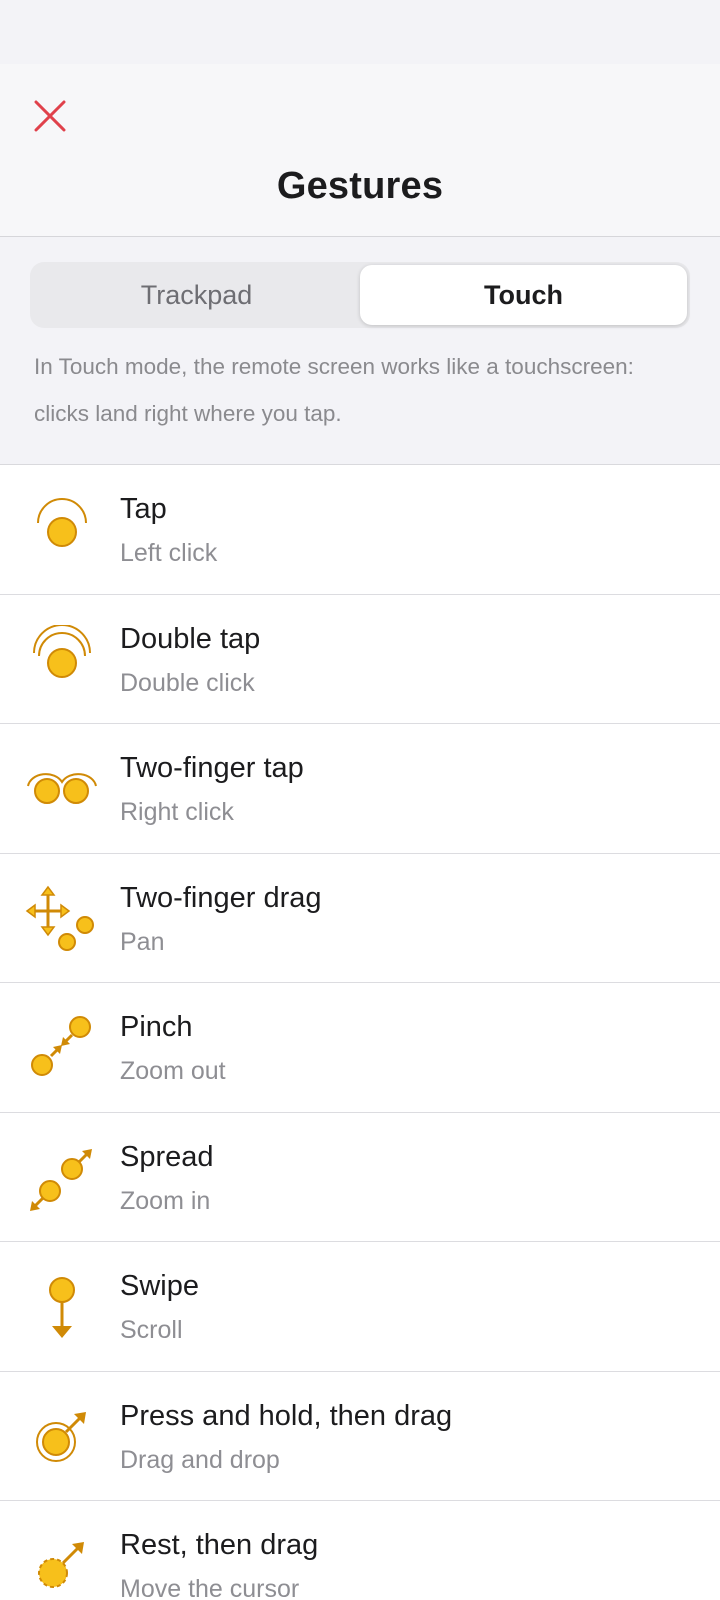 The image size is (720, 1600). Describe the element at coordinates (173, 1071) in the screenshot. I see `gesture-action: Zoom out` at that location.